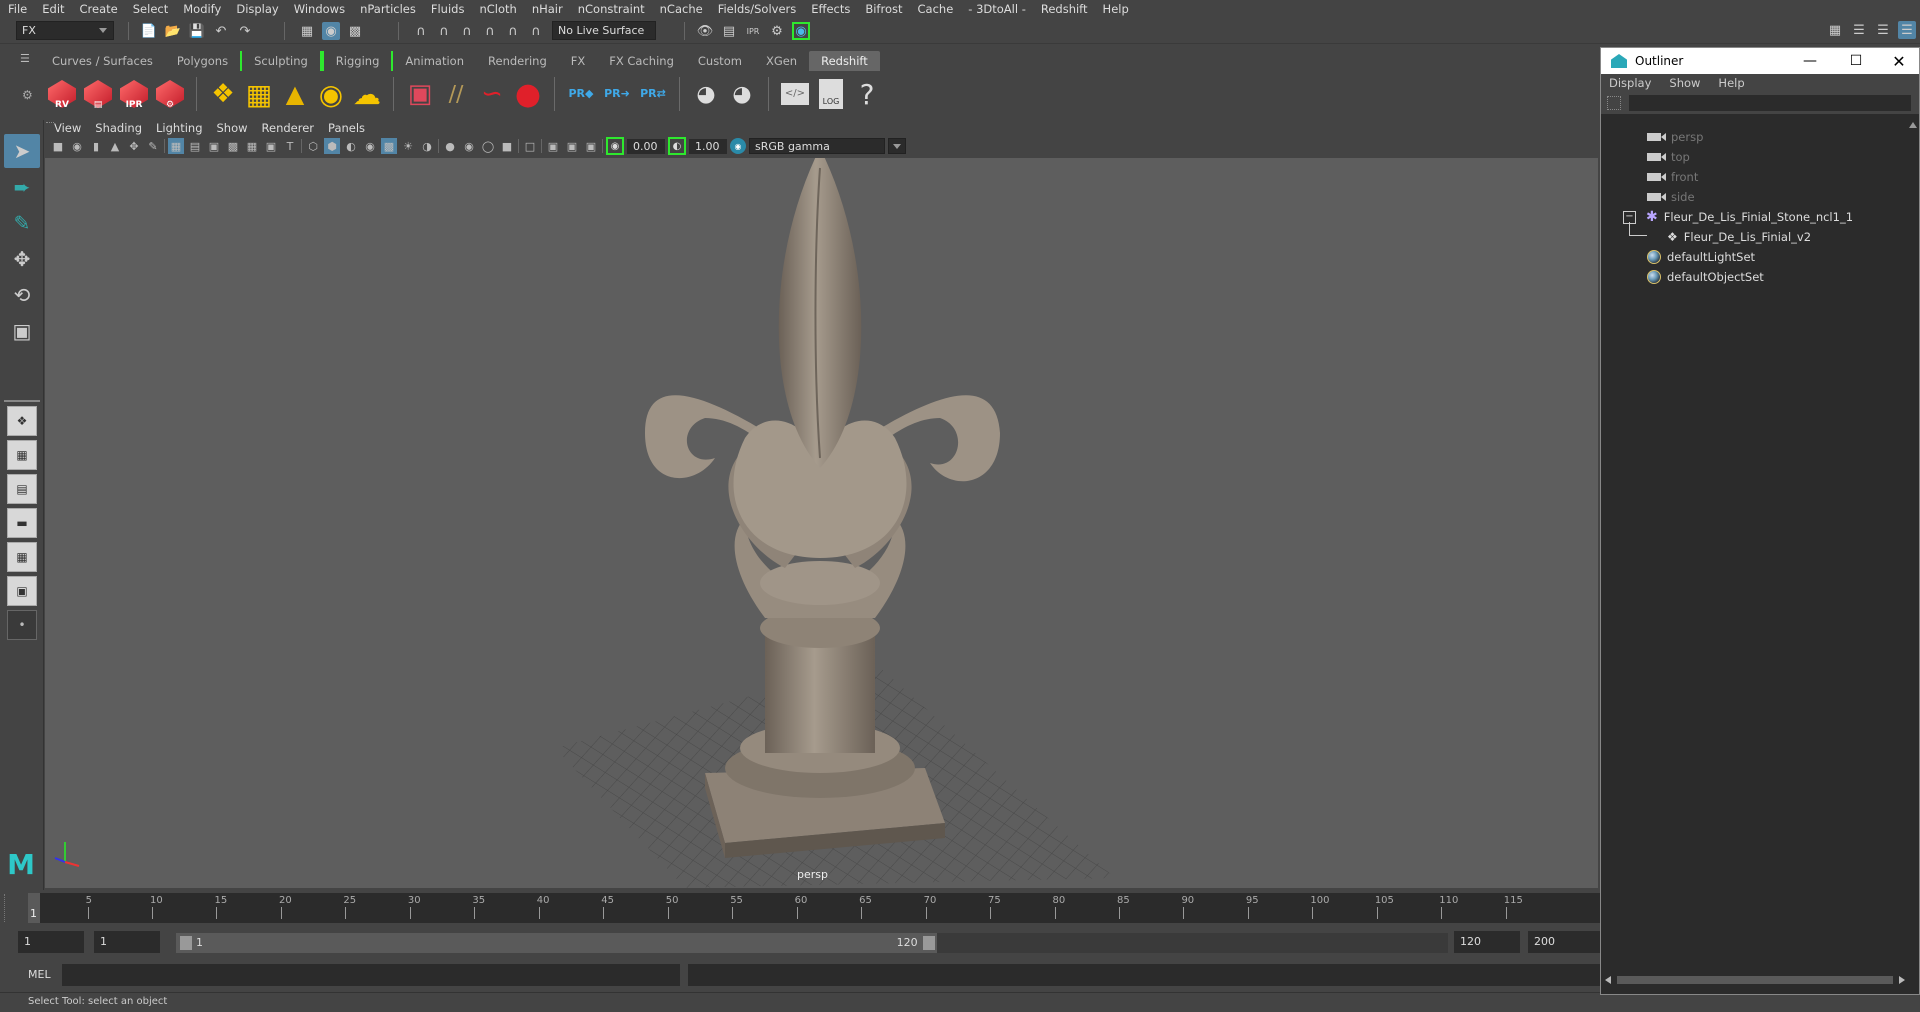 The image size is (1920, 1012). I want to click on safe-action-icon: ▣, so click(271, 146).